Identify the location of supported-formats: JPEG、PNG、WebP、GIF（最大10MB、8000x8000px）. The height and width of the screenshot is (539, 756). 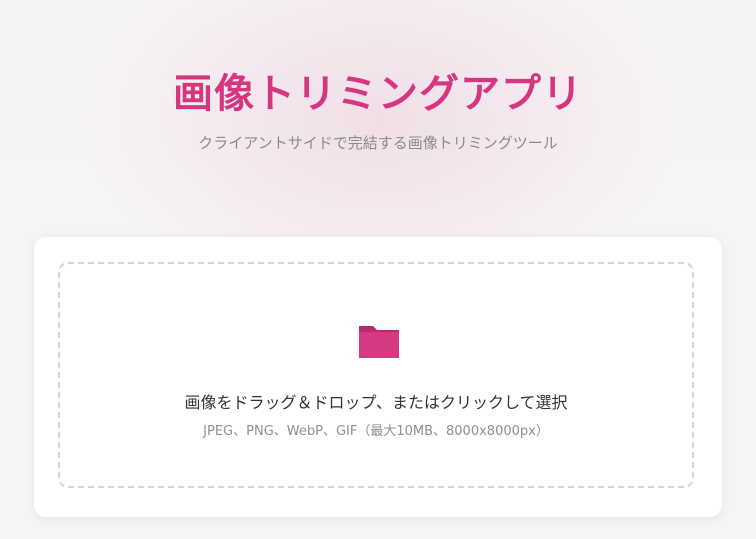
(376, 431).